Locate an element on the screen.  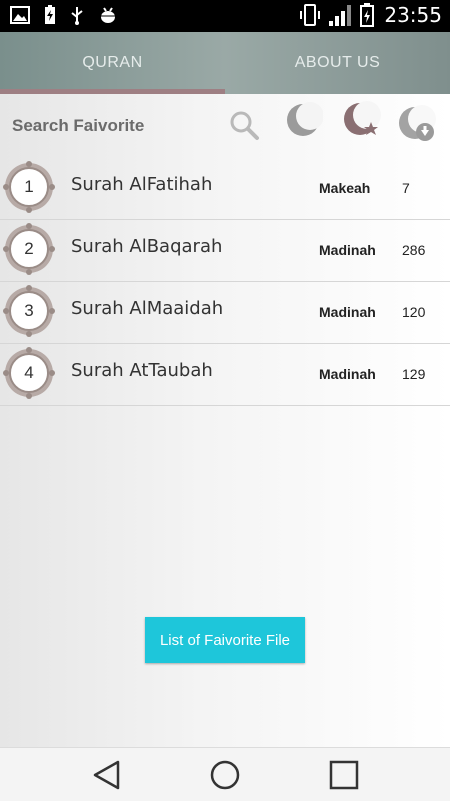
back-icon is located at coordinates (107, 775).